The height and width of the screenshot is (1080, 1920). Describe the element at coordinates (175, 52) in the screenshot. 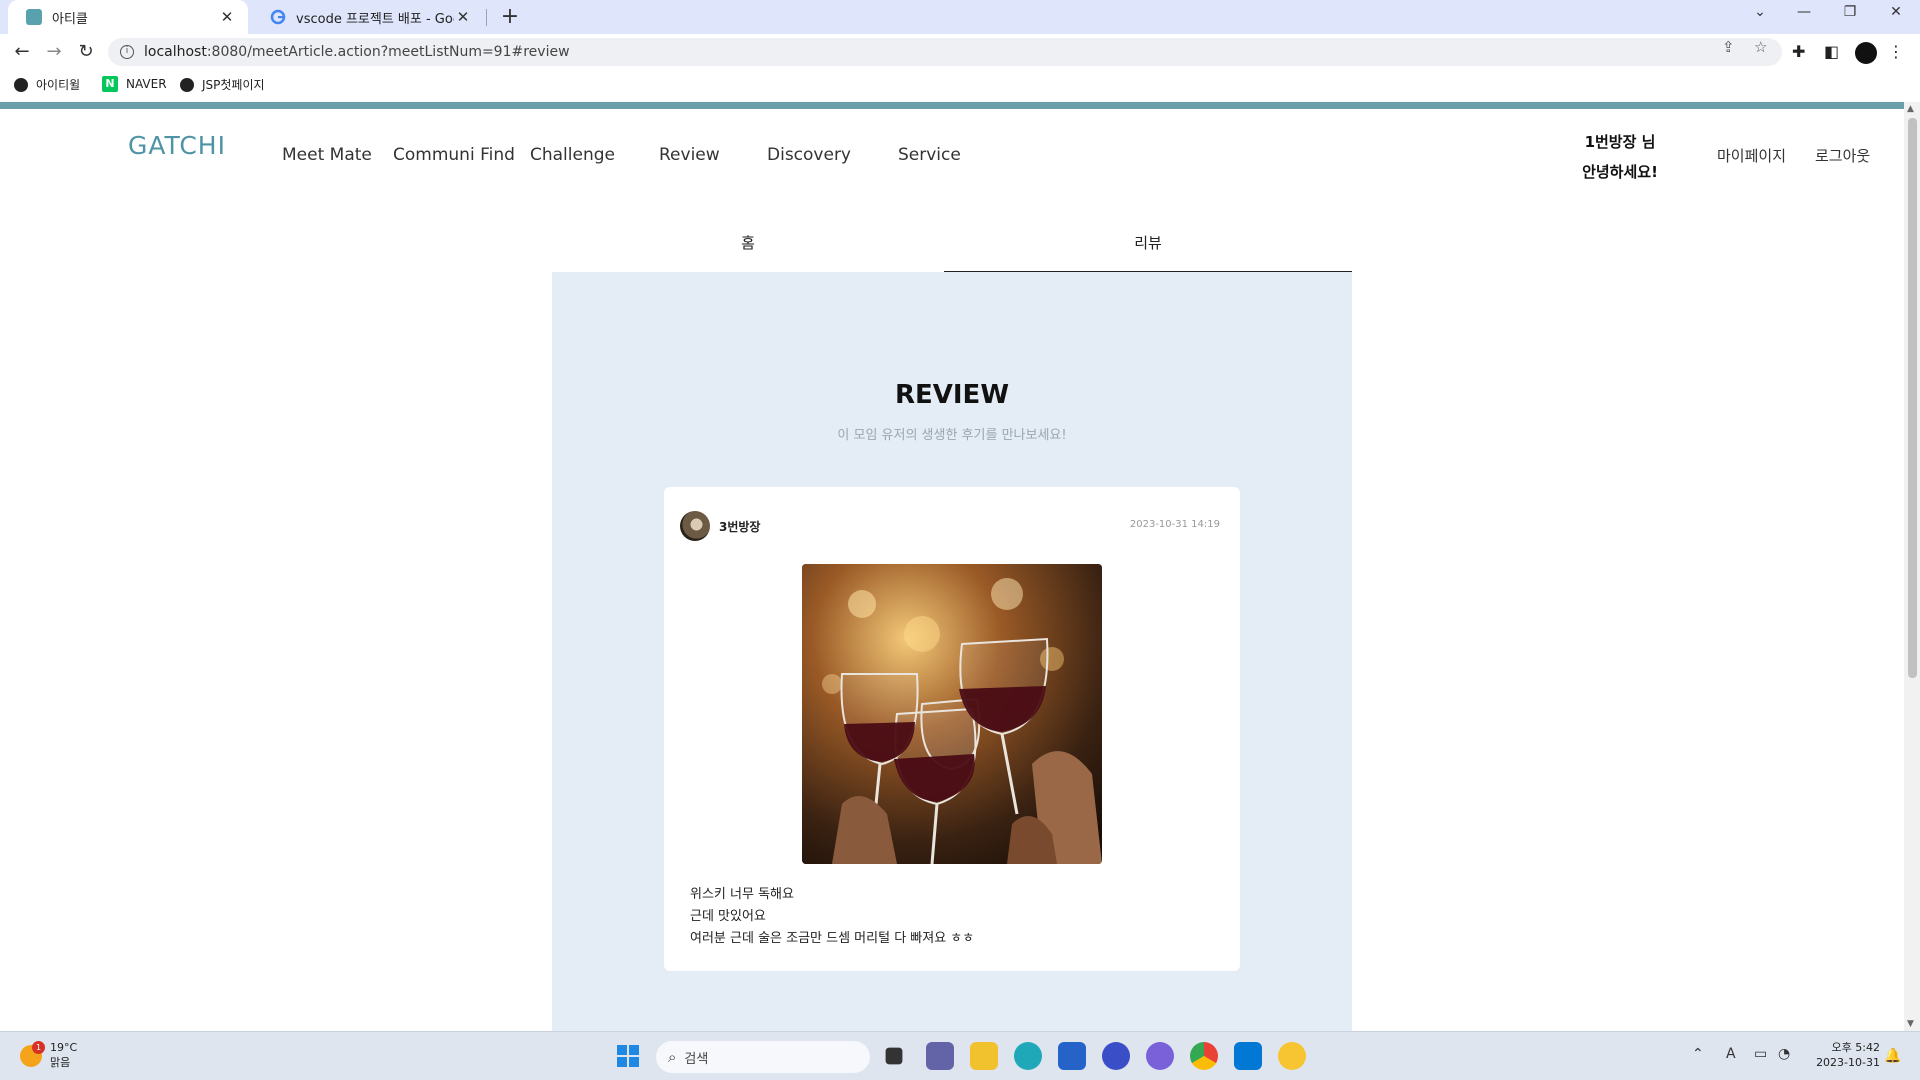

I see `url-host: localhost` at that location.